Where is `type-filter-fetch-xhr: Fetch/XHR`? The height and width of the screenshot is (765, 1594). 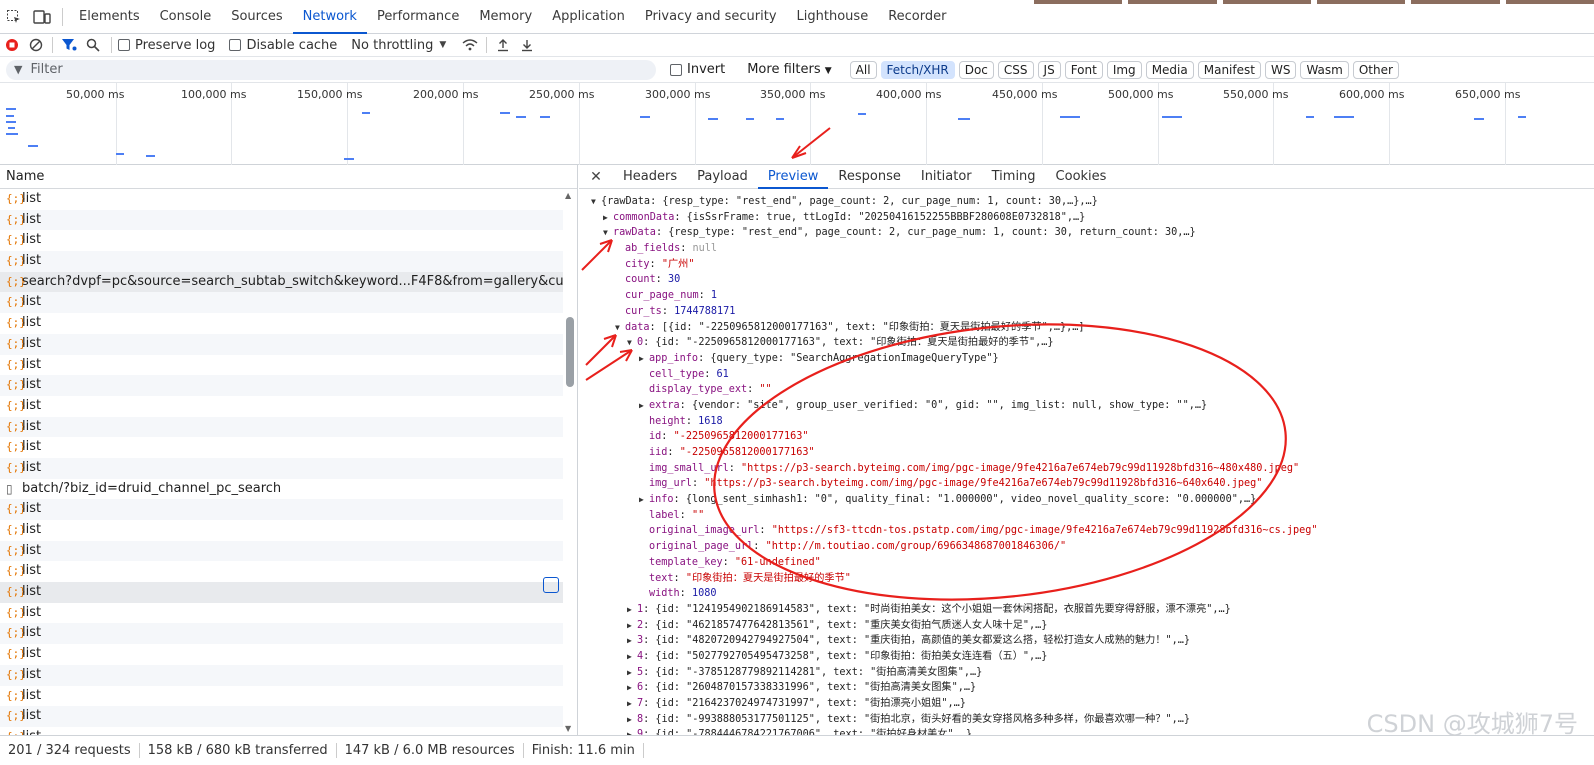
type-filter-fetch-xhr: Fetch/XHR is located at coordinates (917, 69).